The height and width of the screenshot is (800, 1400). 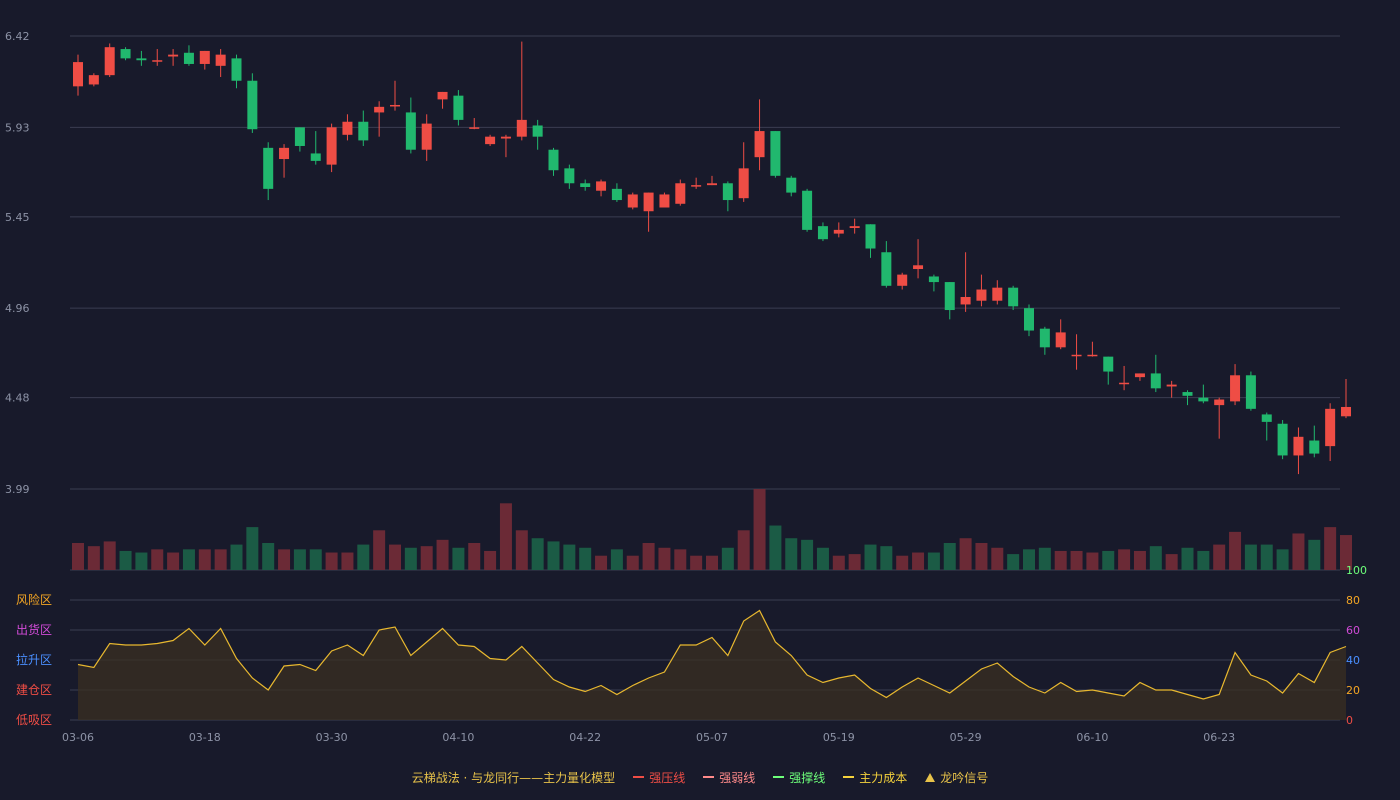 What do you see at coordinates (513, 777) in the screenshot?
I see `legend-title: 云梯战法 · 与龙同行——主力量化模型` at bounding box center [513, 777].